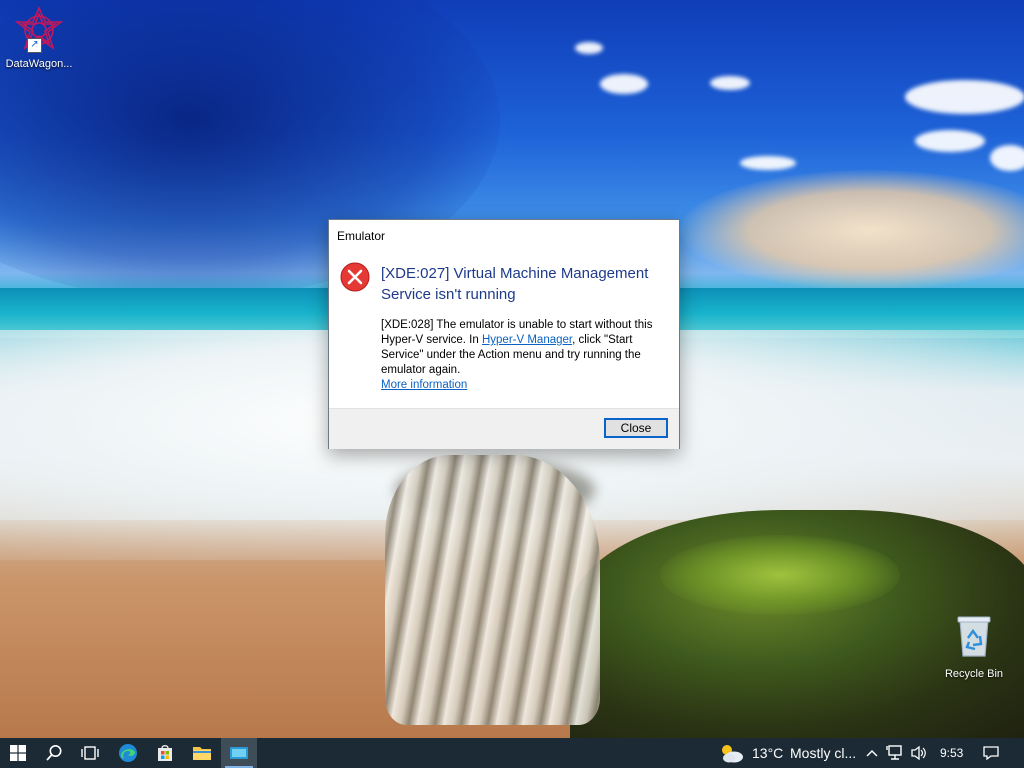 This screenshot has width=1024, height=768. Describe the element at coordinates (39, 29) in the screenshot. I see `datawagon-app-icon: ↗` at that location.